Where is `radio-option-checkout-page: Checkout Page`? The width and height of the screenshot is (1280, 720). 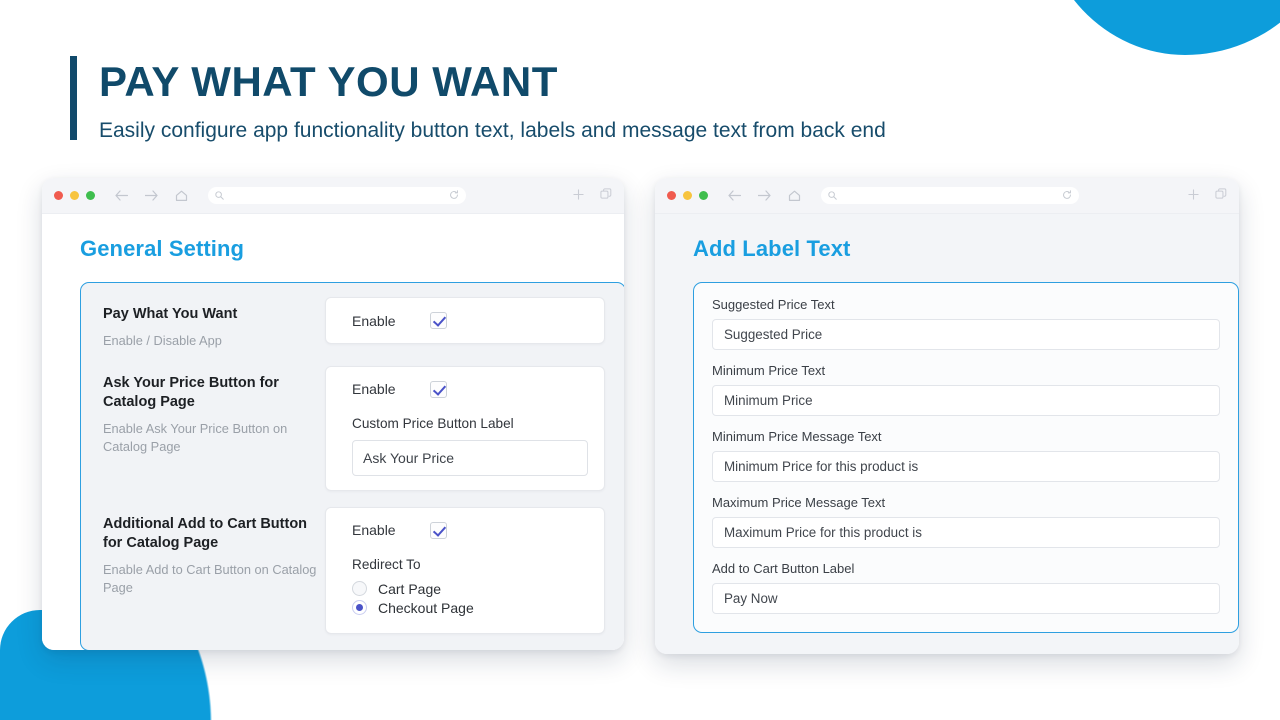
radio-option-checkout-page: Checkout Page is located at coordinates (470, 608).